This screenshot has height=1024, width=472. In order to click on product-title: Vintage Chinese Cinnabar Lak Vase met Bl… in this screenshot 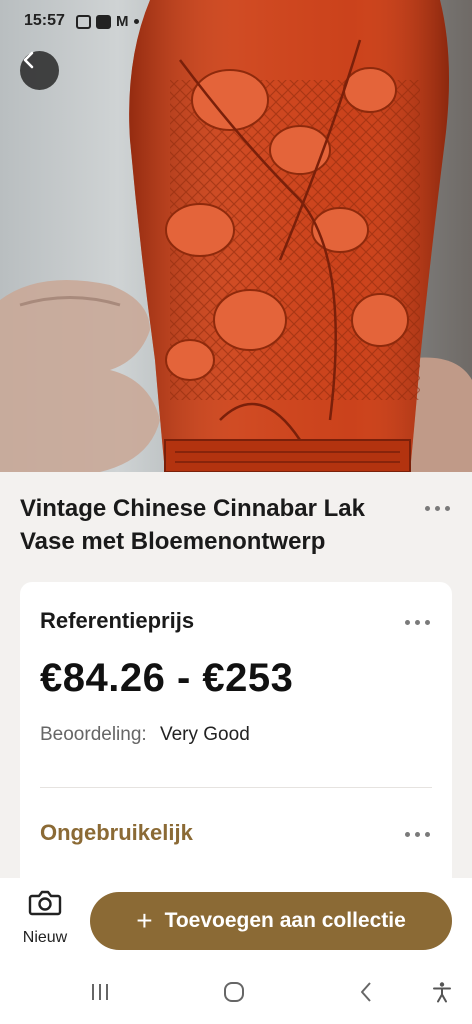, I will do `click(192, 525)`.